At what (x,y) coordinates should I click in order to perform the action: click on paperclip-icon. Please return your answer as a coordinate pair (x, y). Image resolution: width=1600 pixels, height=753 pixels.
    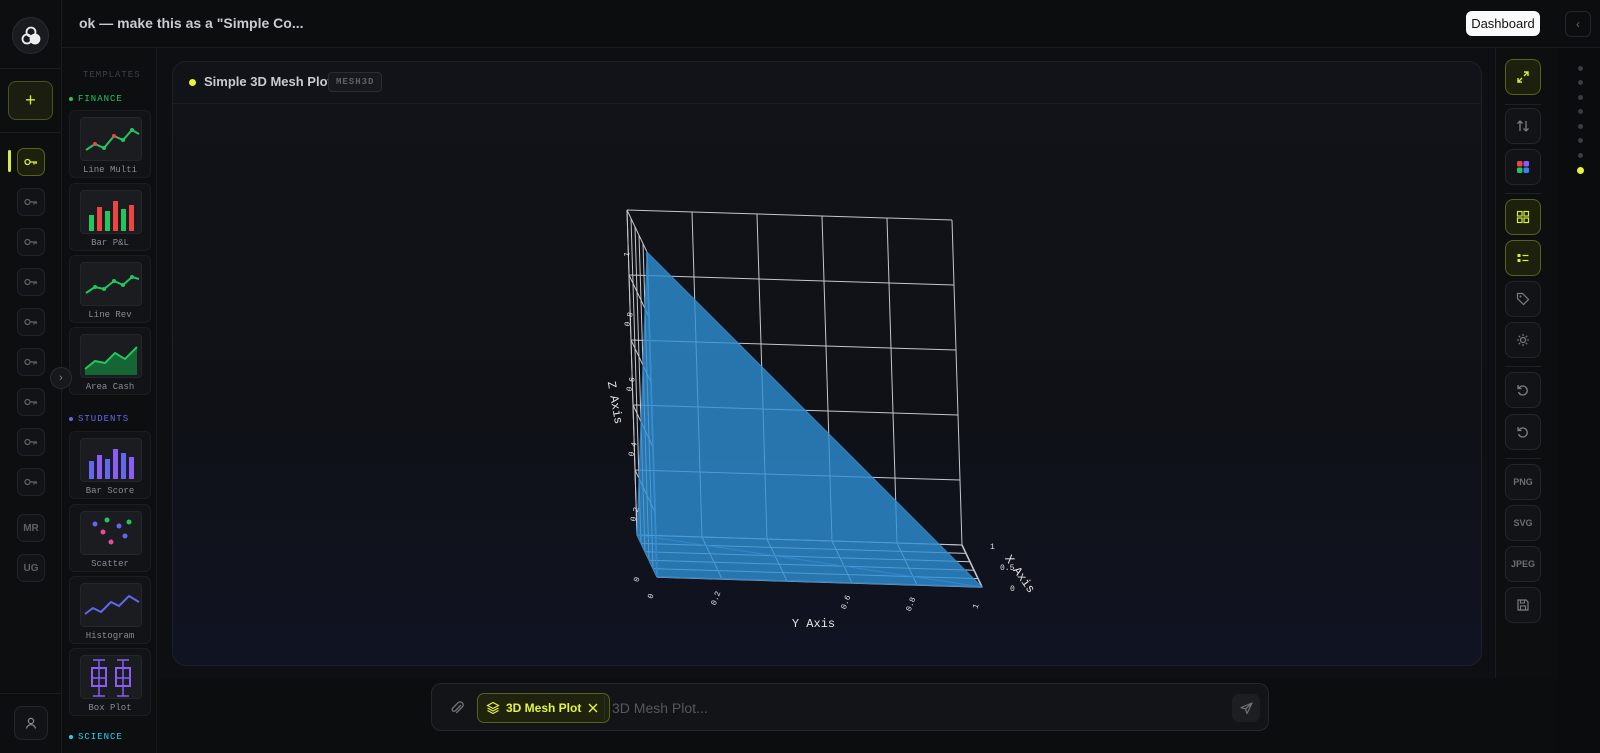
    Looking at the image, I should click on (457, 708).